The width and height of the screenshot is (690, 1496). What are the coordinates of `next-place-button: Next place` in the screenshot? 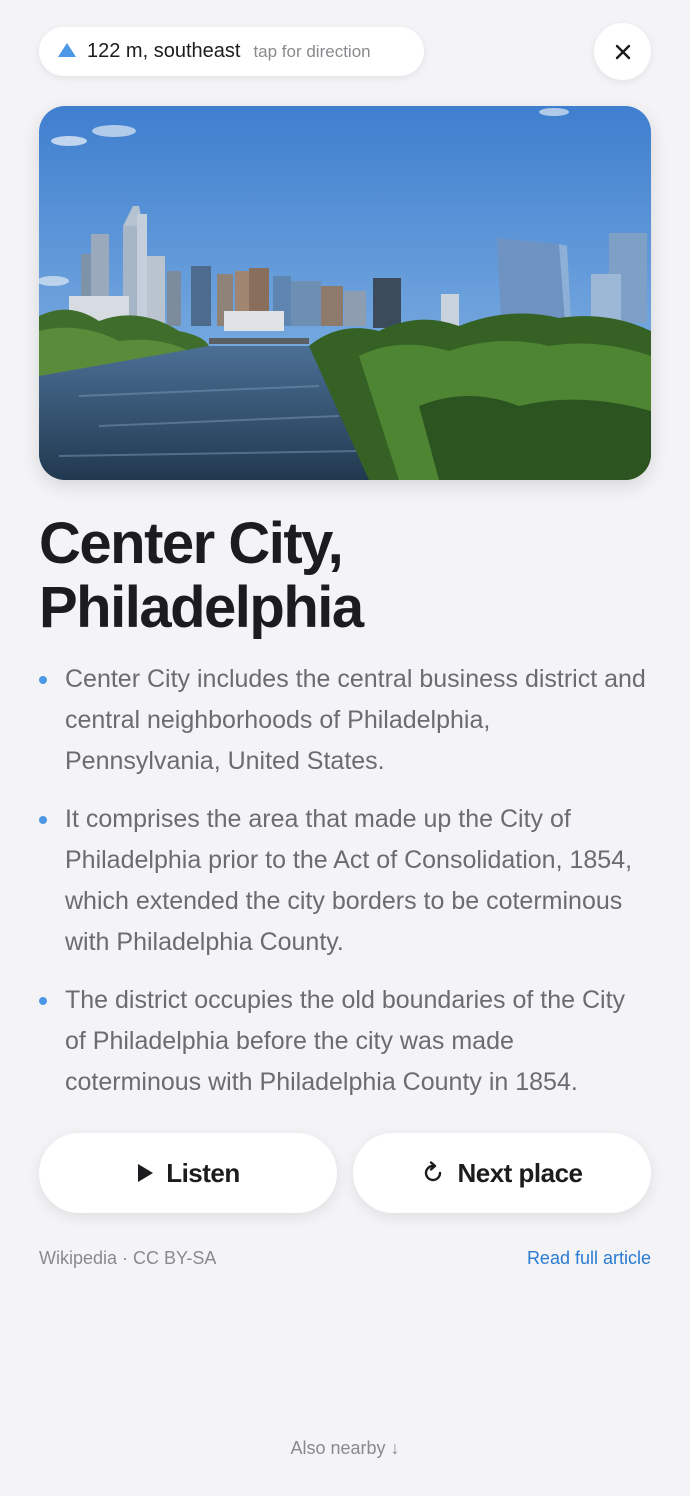 It's located at (502, 1173).